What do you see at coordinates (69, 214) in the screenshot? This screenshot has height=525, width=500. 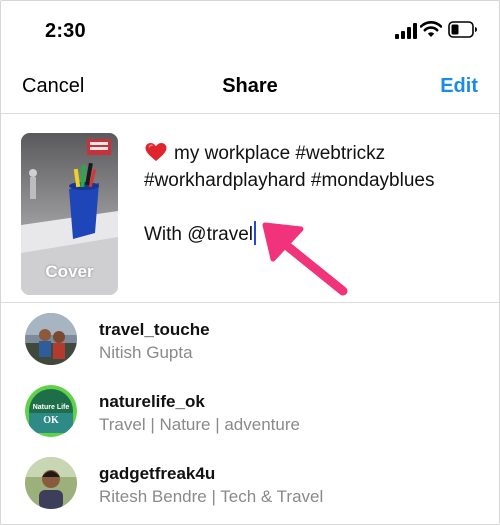 I see `cover-thumbnail: Cover` at bounding box center [69, 214].